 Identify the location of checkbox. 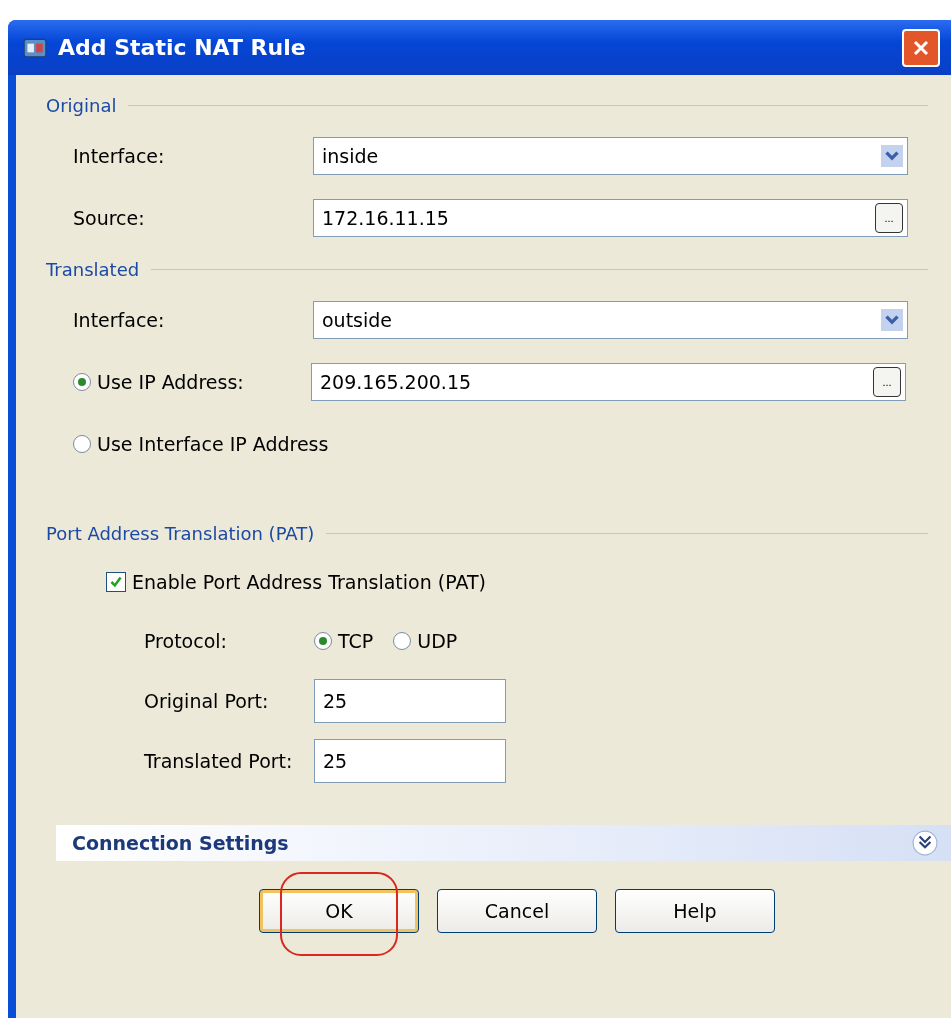
(116, 582).